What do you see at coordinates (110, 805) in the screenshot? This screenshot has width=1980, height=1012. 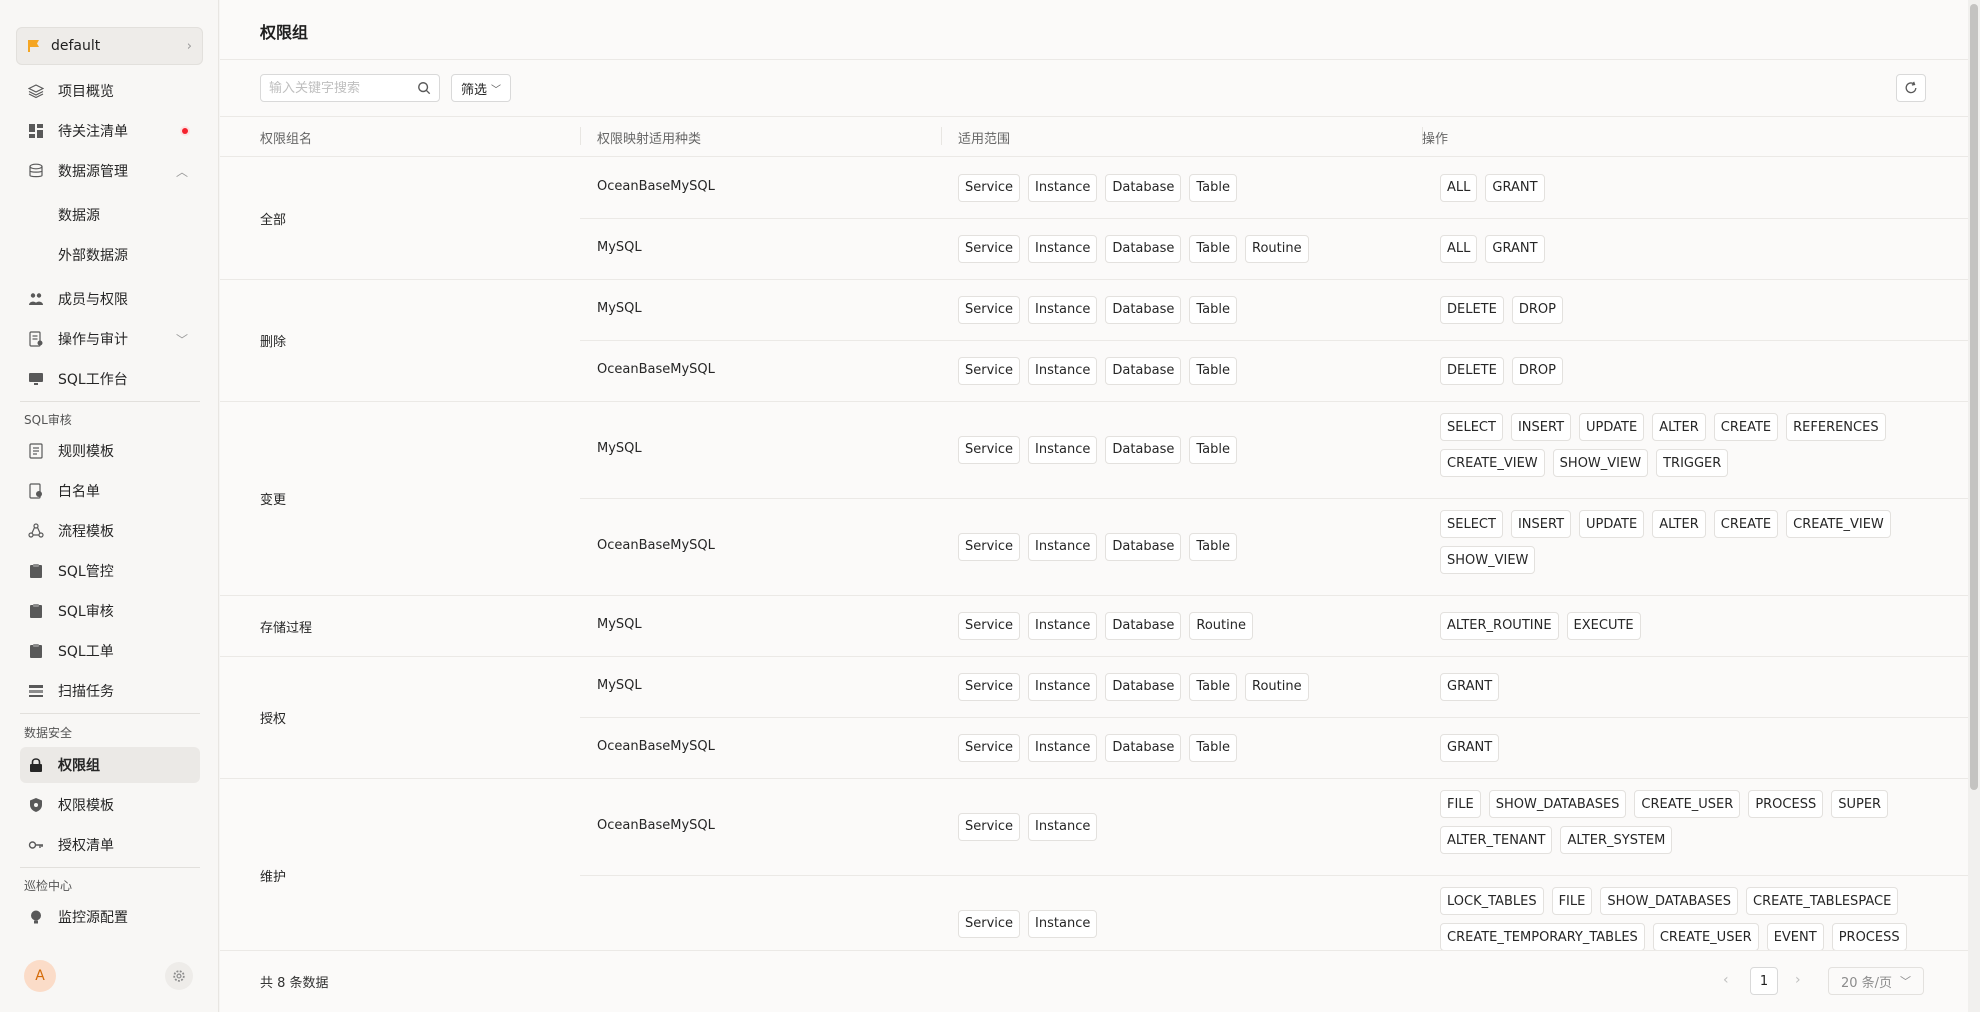 I see `sidebar-item-permission-template: 权限模板` at bounding box center [110, 805].